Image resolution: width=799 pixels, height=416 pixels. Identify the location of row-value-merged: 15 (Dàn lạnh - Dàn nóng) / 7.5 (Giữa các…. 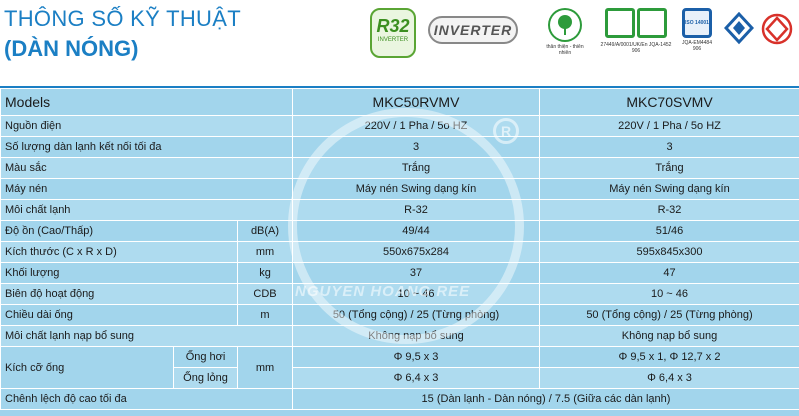
(545, 399).